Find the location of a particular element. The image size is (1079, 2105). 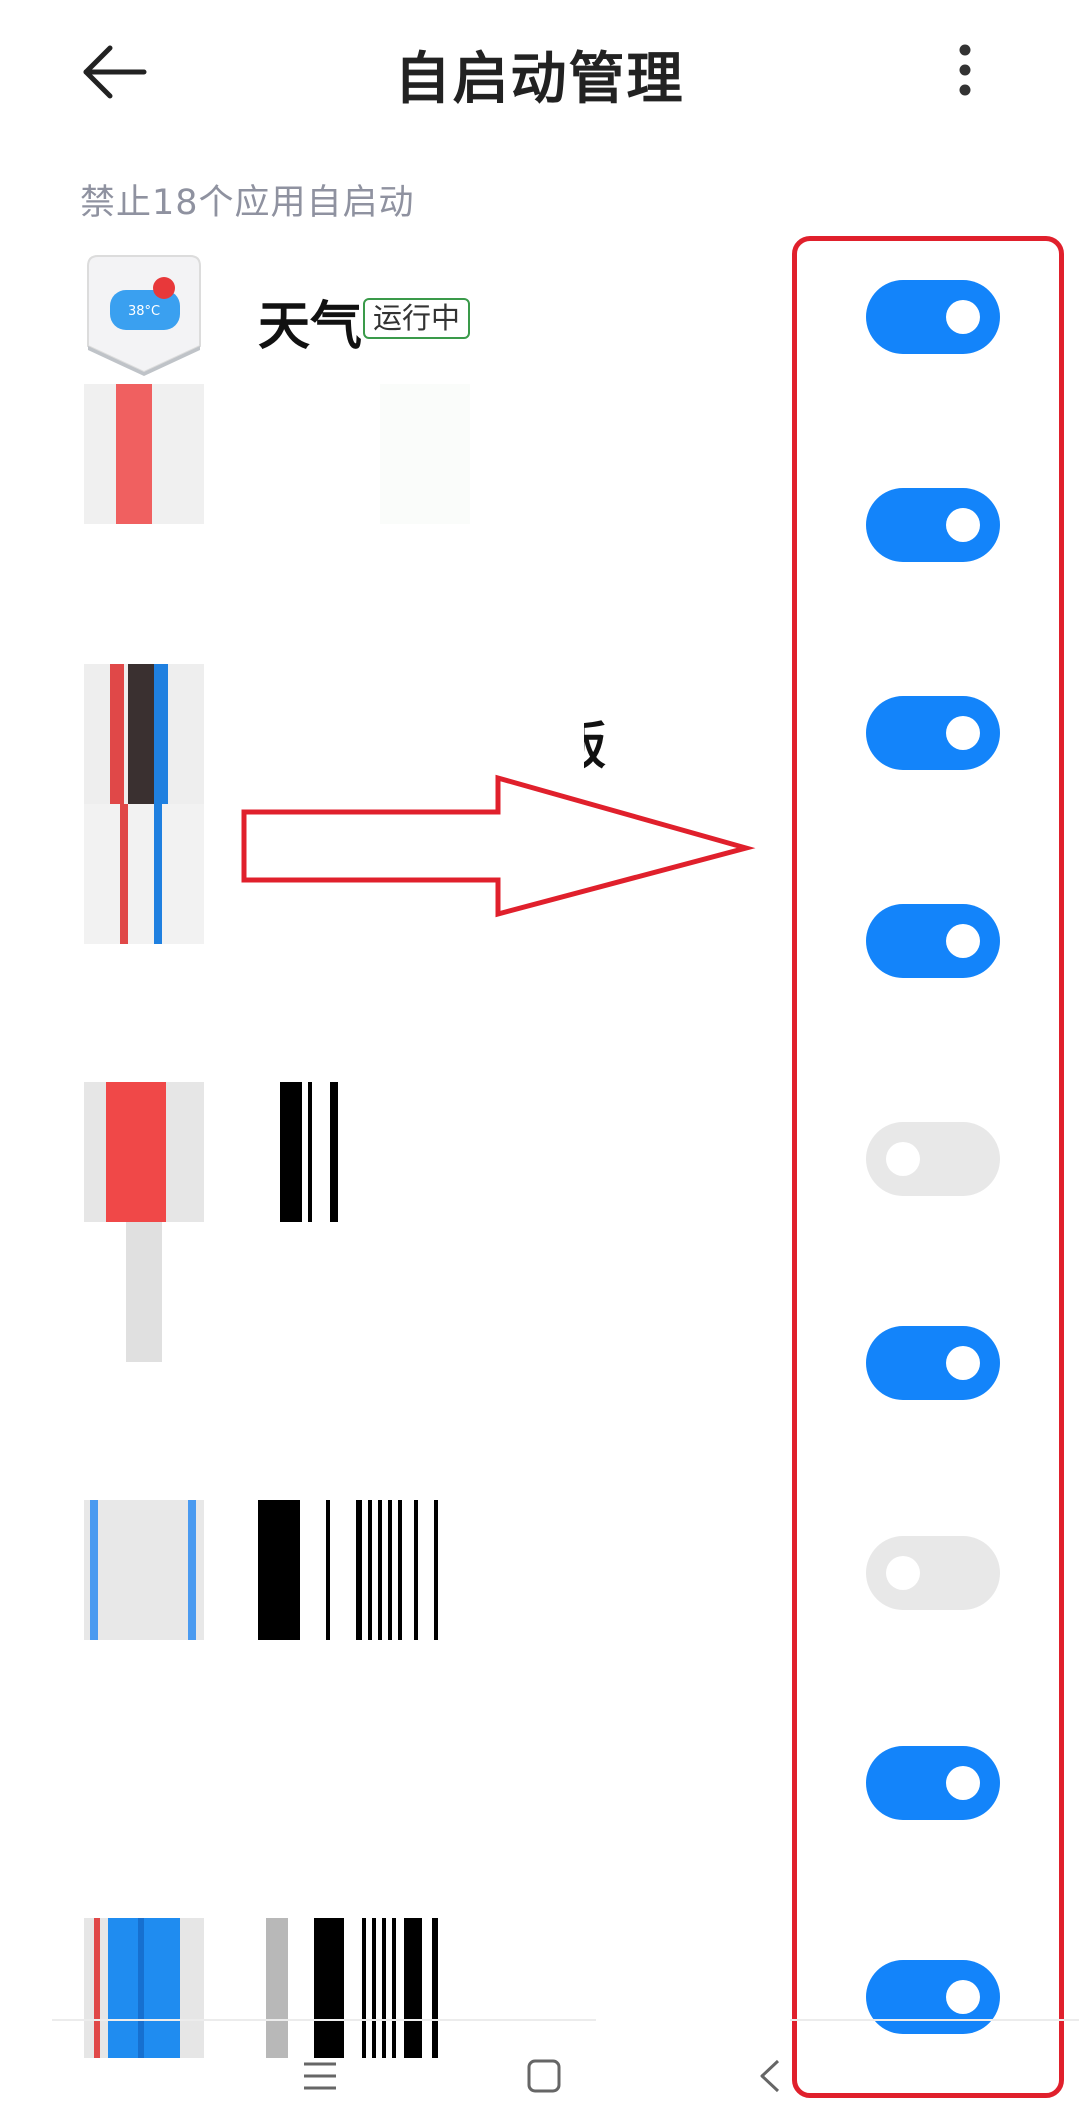

more-button is located at coordinates (965, 70).